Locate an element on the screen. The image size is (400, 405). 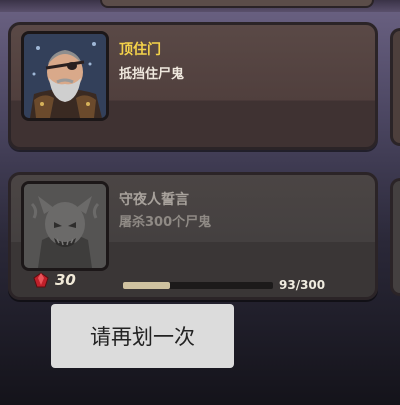
next-locked-card-edge is located at coordinates (395, 237).